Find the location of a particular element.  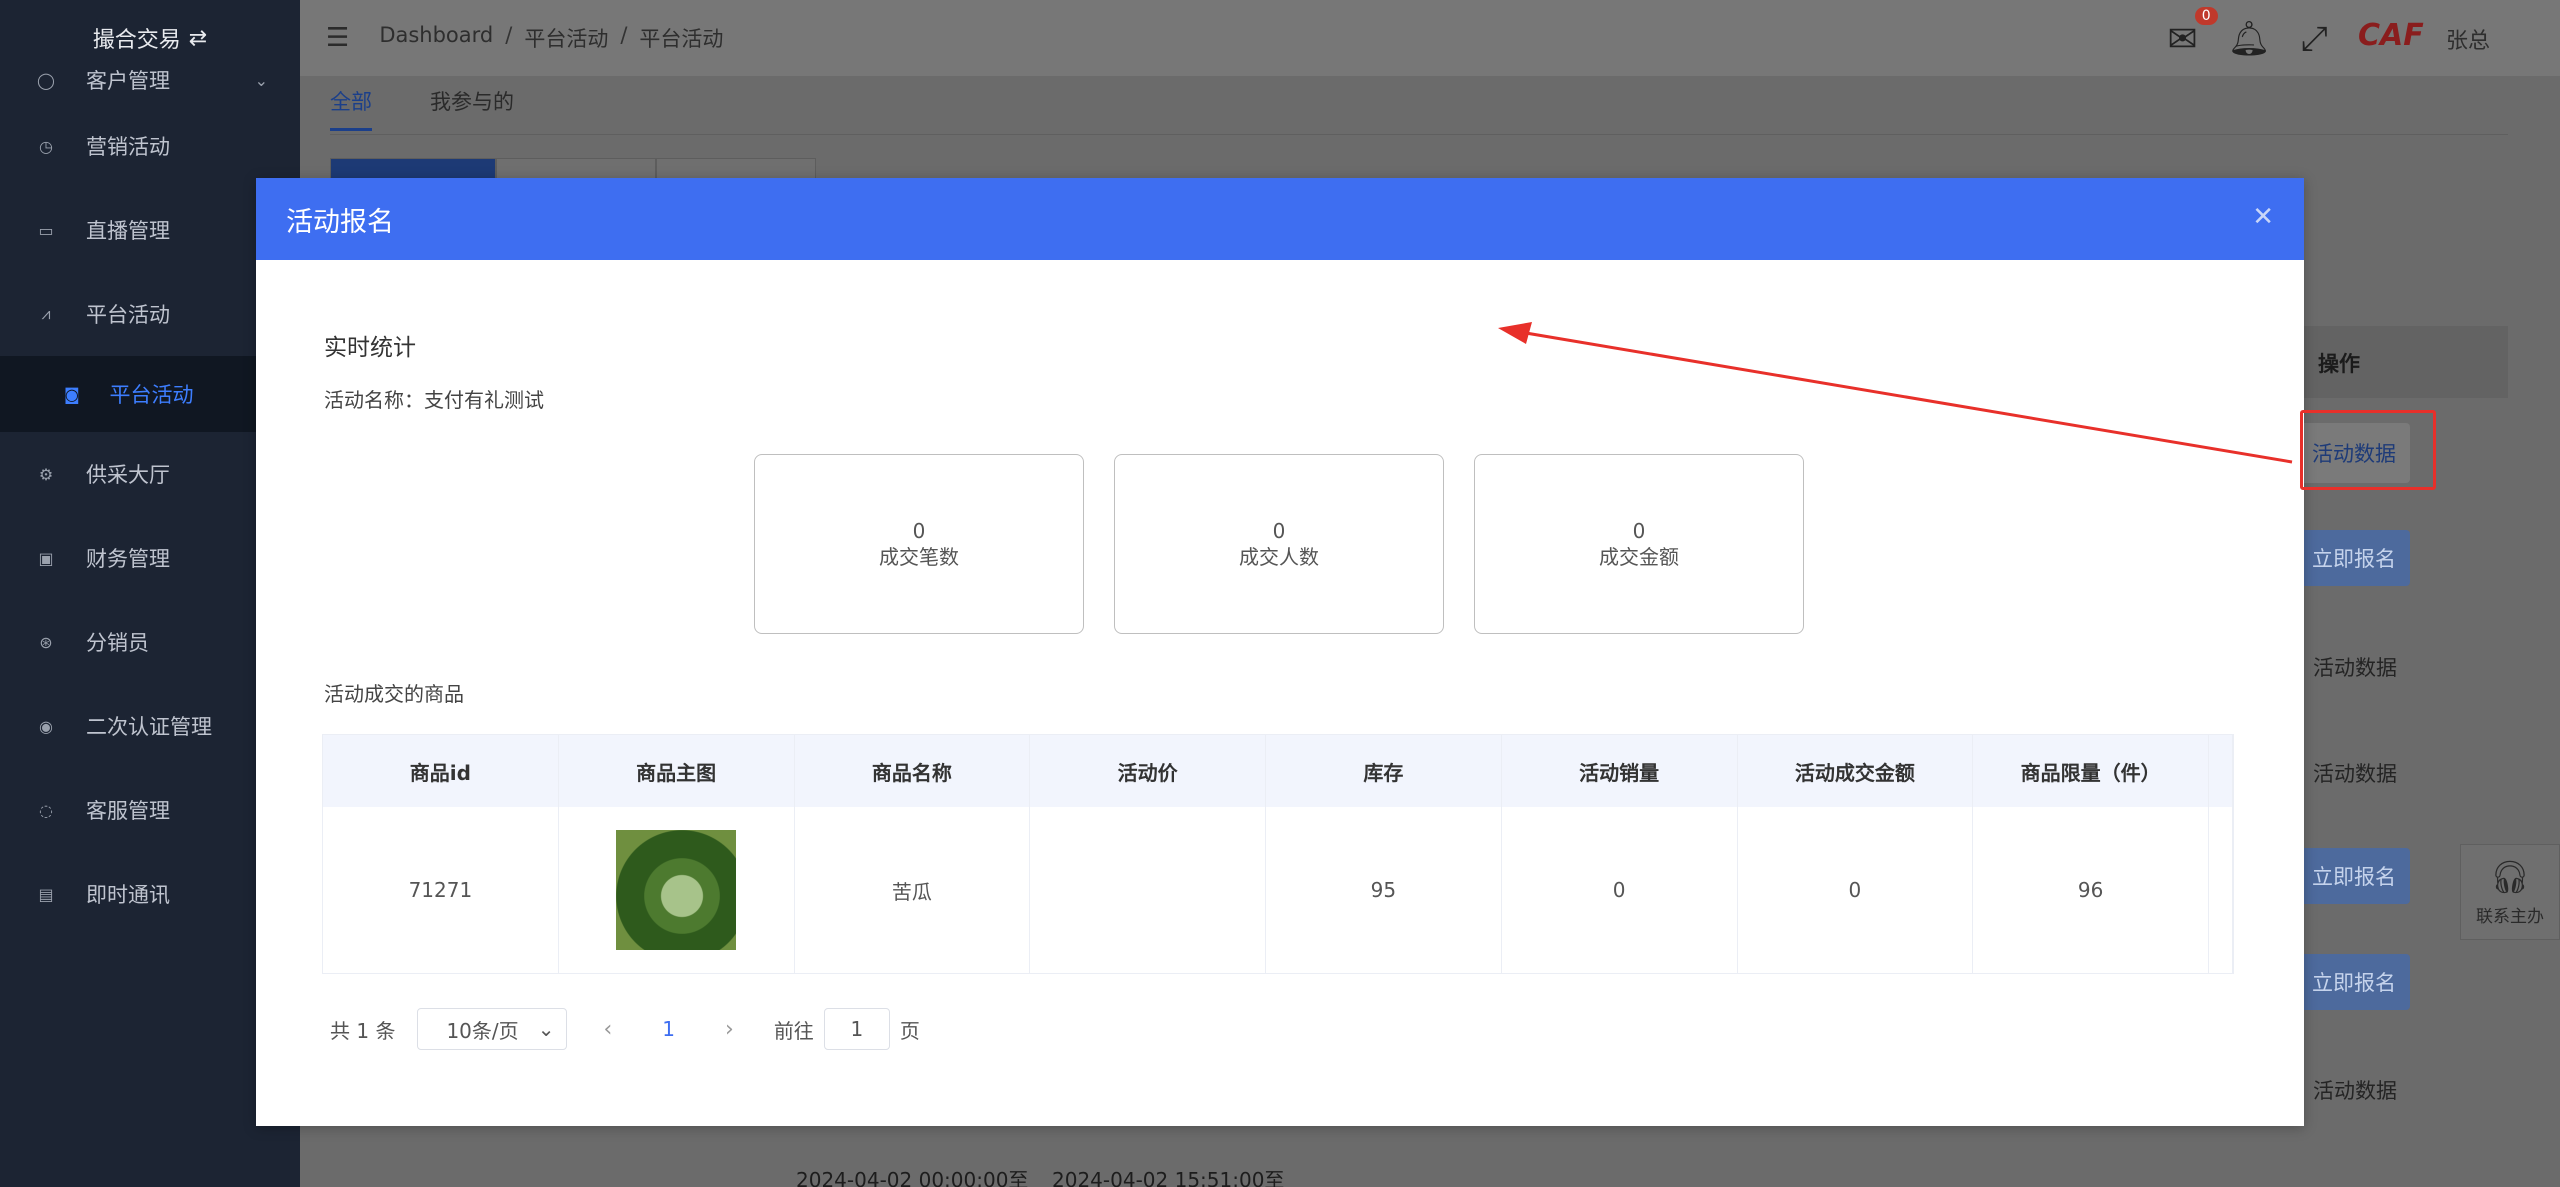

column-header: 活动价 is located at coordinates (1148, 771).